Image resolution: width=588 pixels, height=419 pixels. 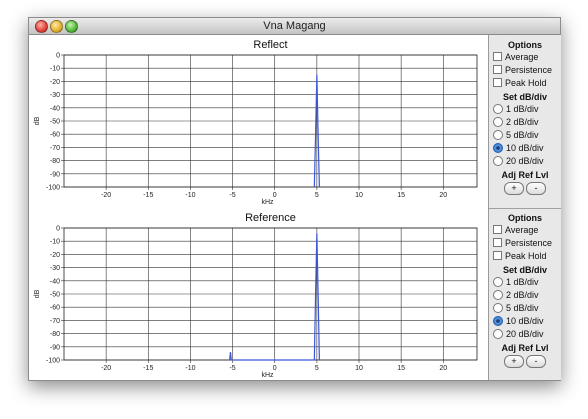 I want to click on title-bar: Vna Magang, so click(x=294, y=26).